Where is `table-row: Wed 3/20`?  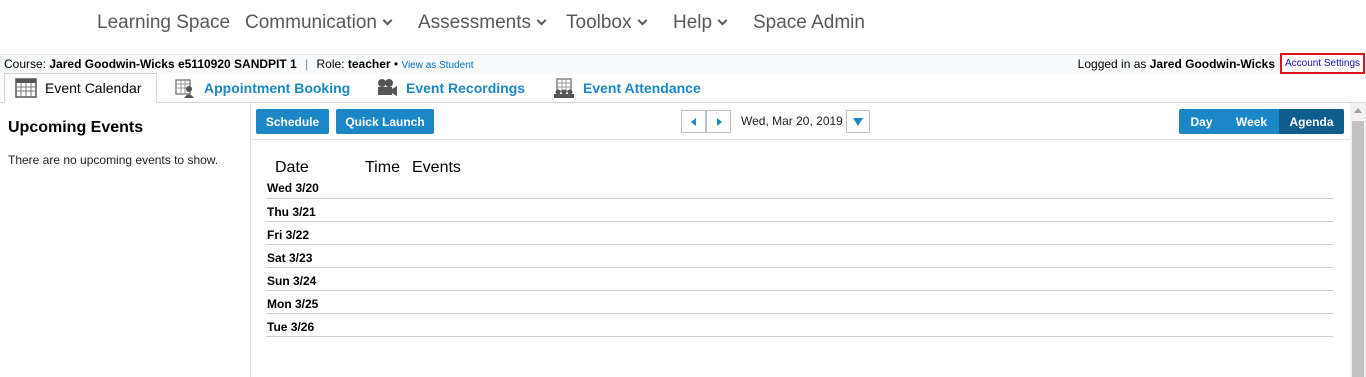 table-row: Wed 3/20 is located at coordinates (799, 187).